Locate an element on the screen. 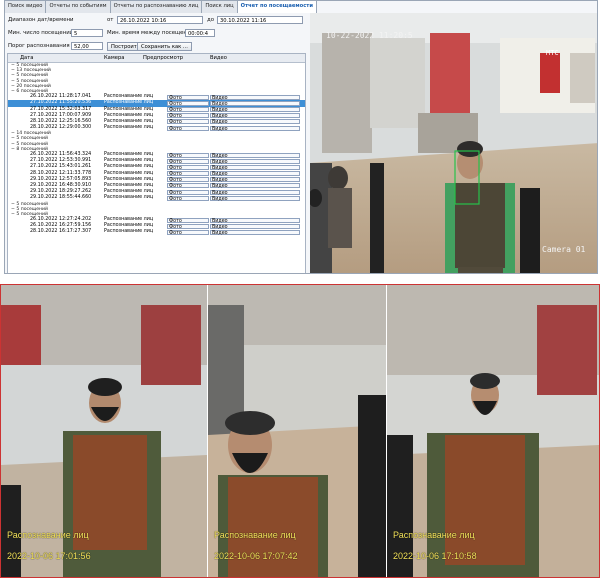  snapshot-1-caption: Распознавание лиц is located at coordinates (48, 535).